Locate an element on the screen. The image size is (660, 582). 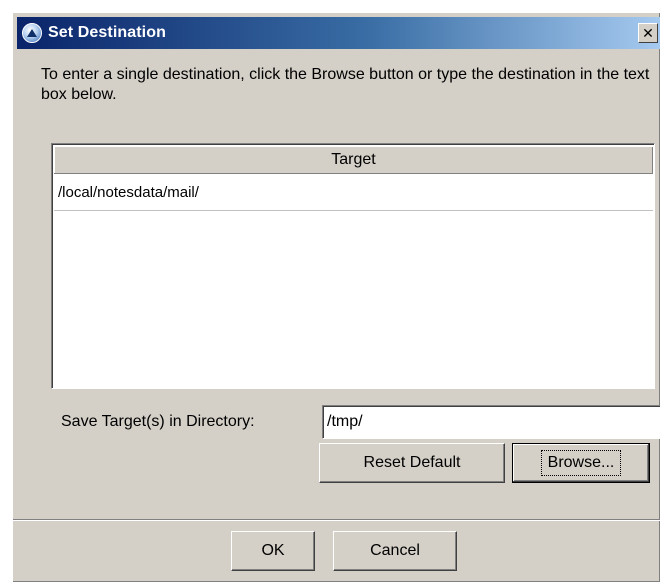
ok-label: OK is located at coordinates (273, 550).